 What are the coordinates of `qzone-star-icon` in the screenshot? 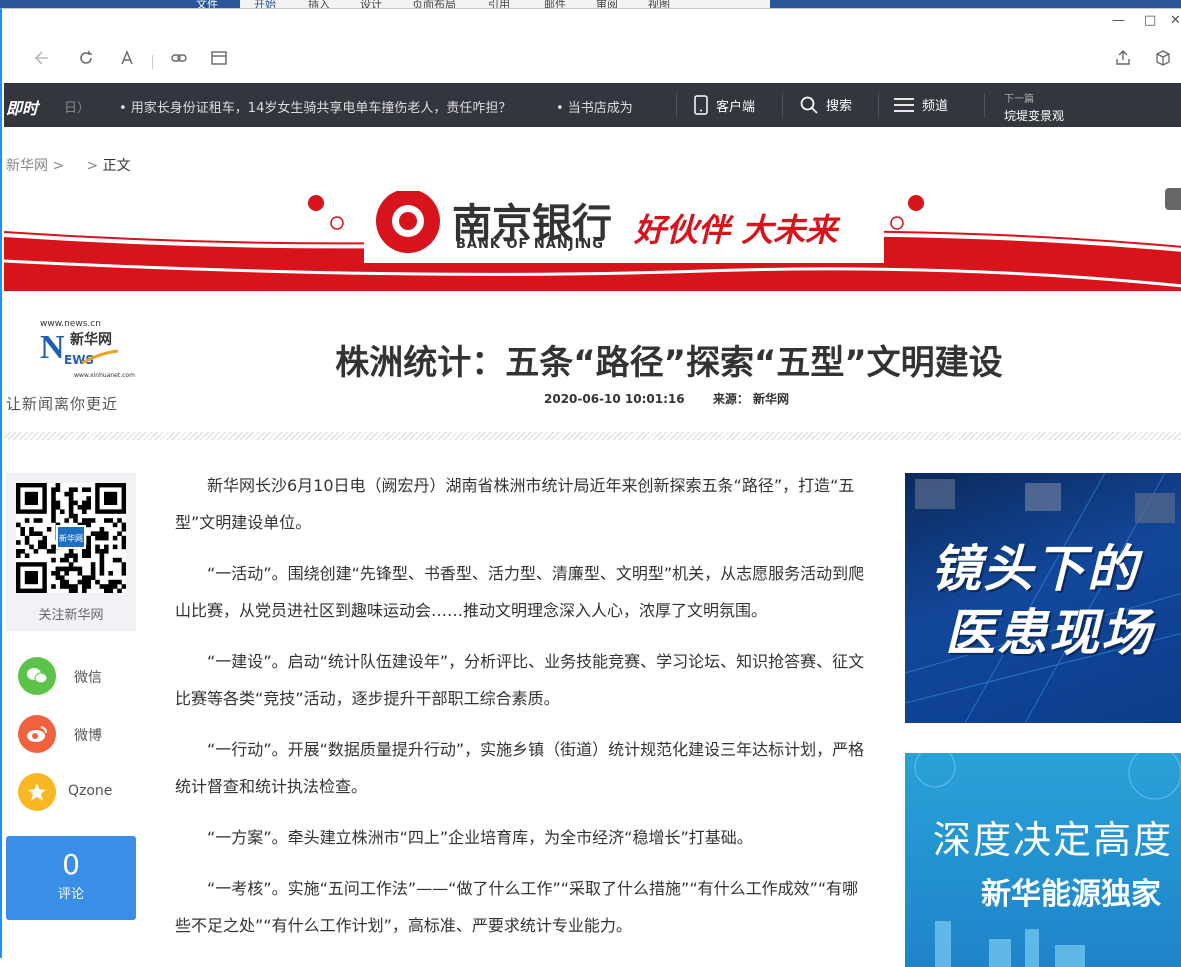 It's located at (37, 792).